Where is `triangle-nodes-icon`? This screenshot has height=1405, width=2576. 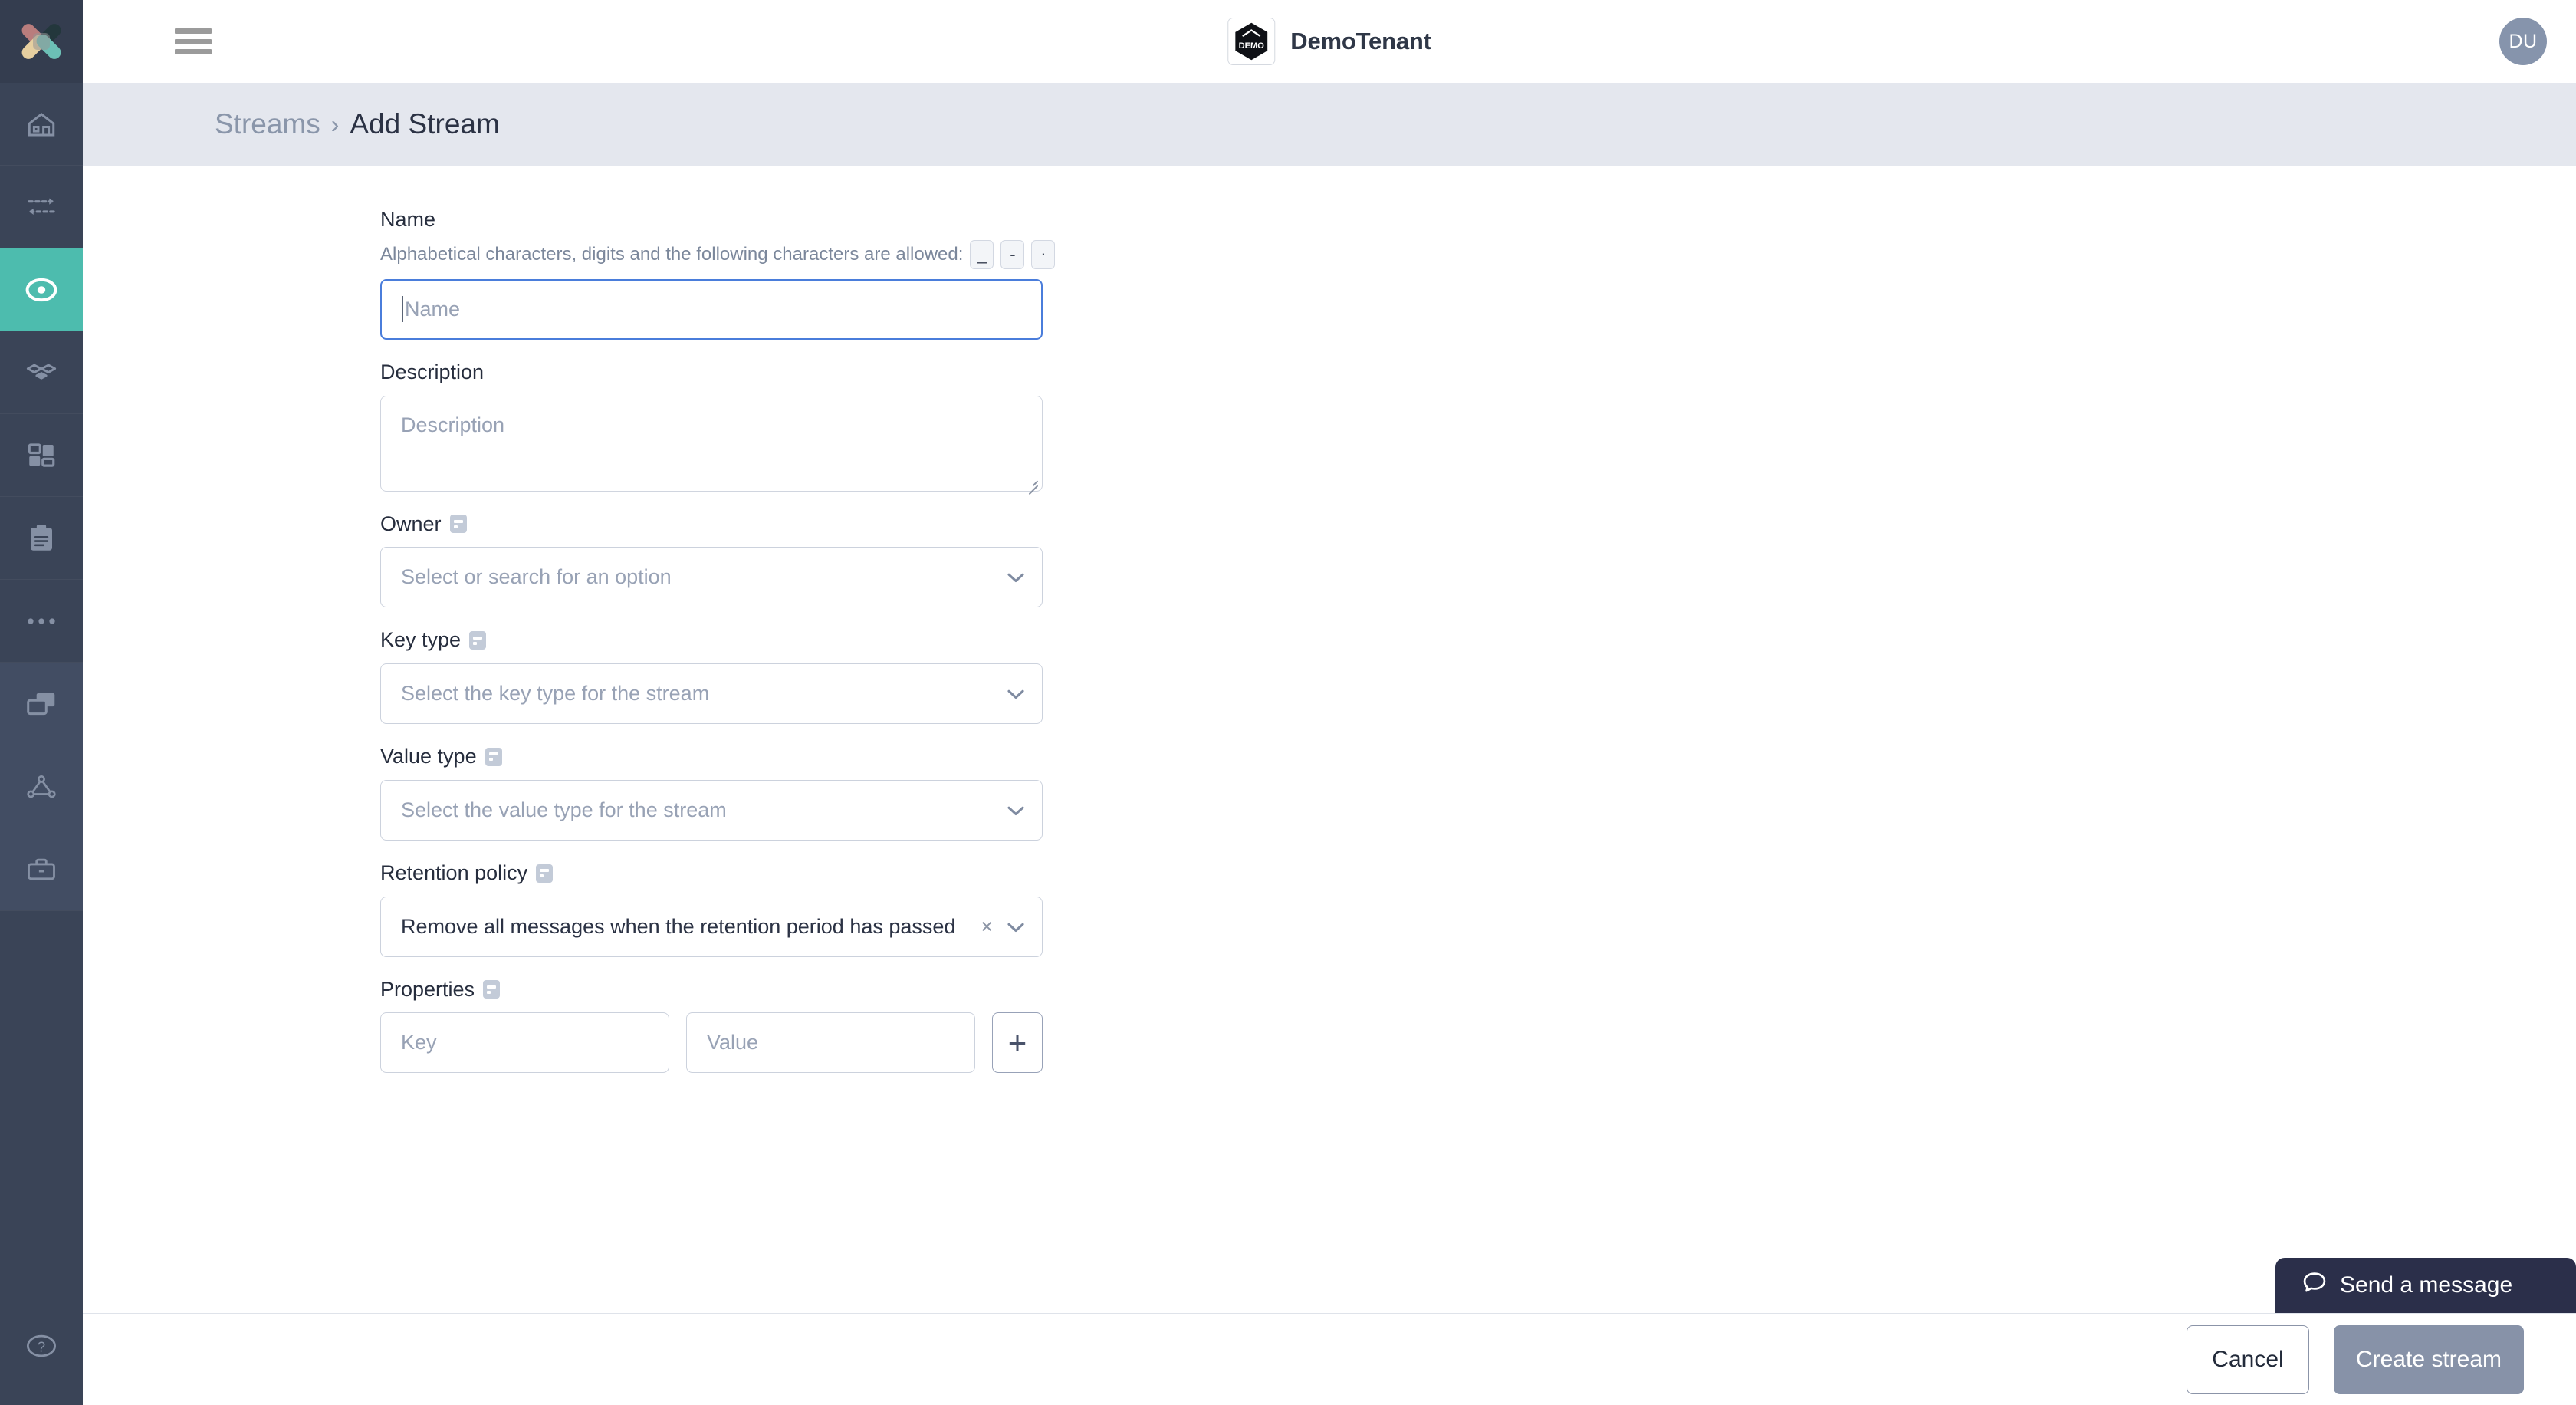 triangle-nodes-icon is located at coordinates (41, 787).